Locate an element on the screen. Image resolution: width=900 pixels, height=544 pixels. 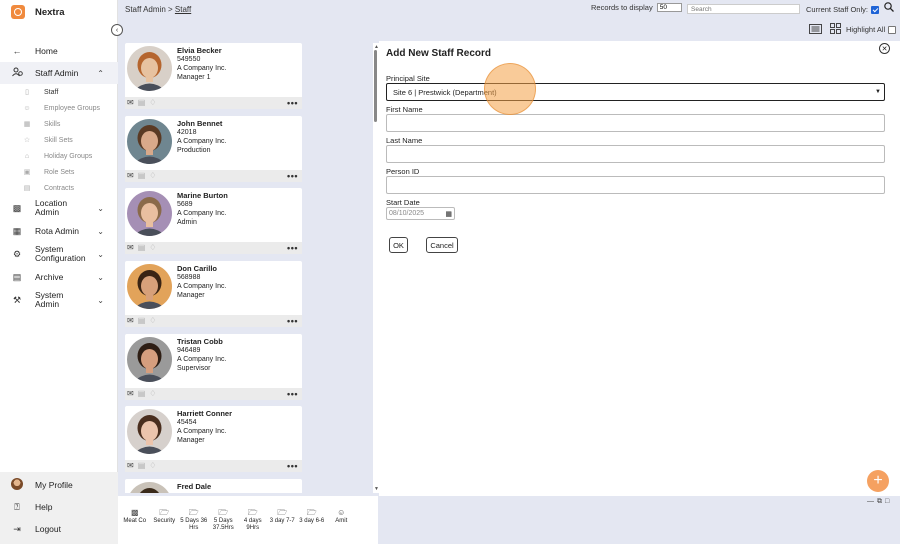
close-icon: ✕ is located at coordinates (884, 48).